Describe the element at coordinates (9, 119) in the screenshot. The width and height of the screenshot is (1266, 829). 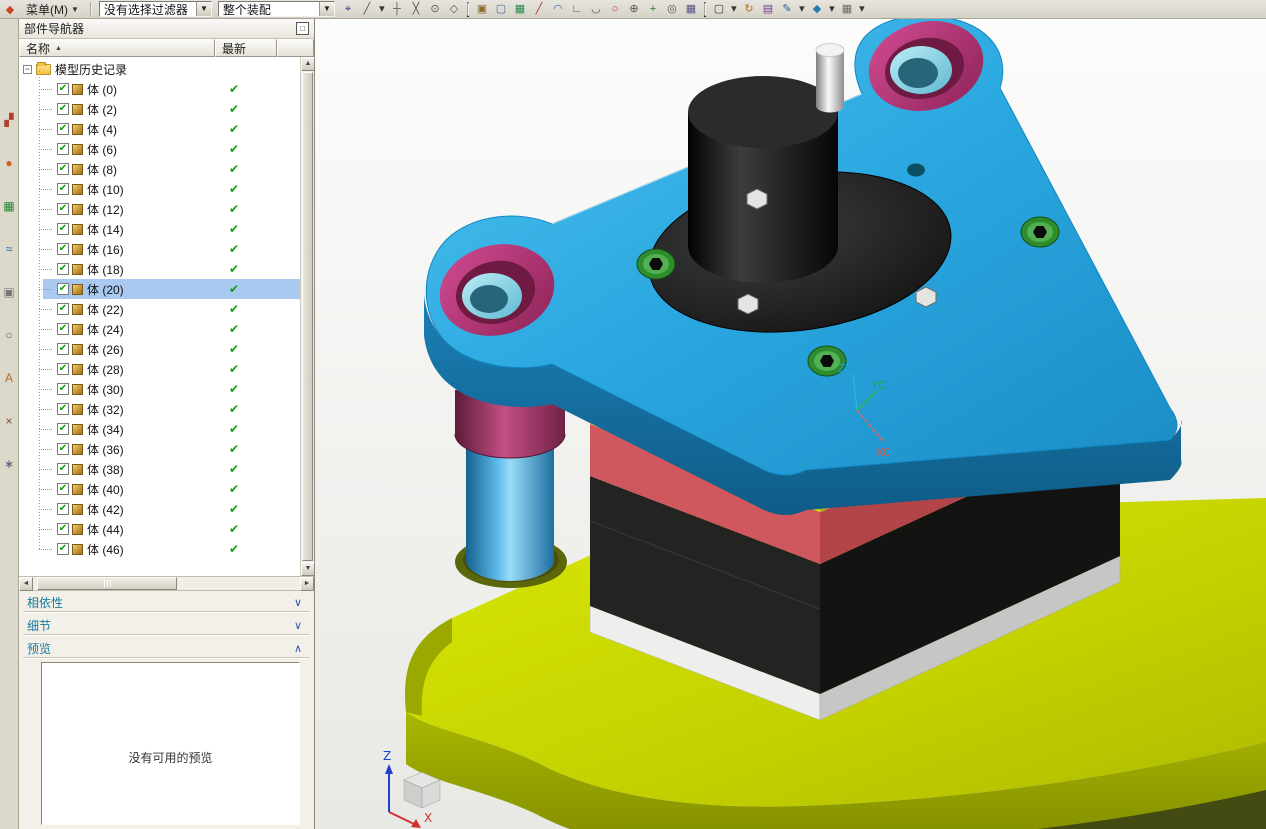
I see `history-palette: ▞` at that location.